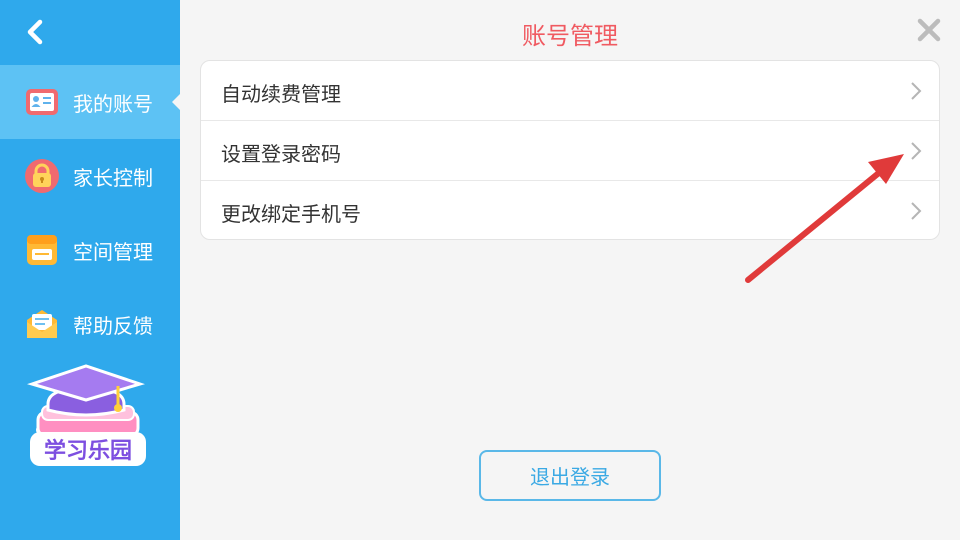 The height and width of the screenshot is (540, 960). I want to click on sidebar-item-my-account: 我的账号, so click(90, 102).